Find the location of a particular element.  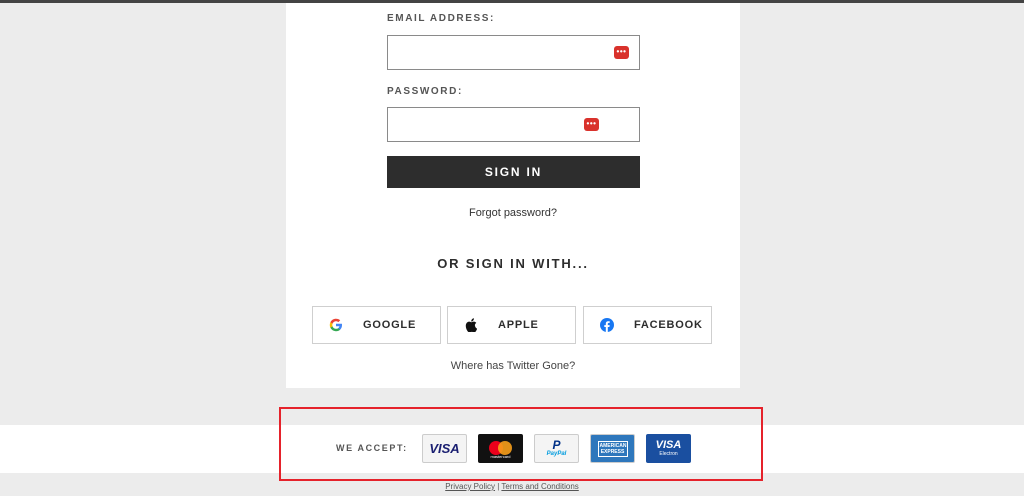

forgot-password-link: Forgot password? is located at coordinates (513, 213).